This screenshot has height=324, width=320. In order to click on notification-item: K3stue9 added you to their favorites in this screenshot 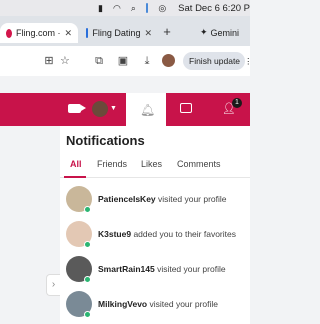, I will do `click(155, 235)`.